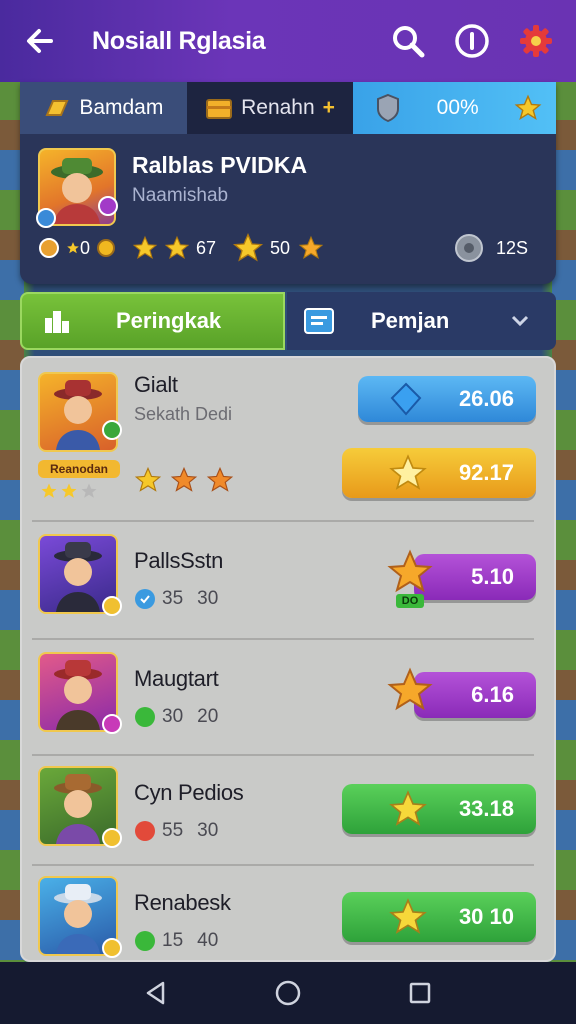 The width and height of the screenshot is (576, 1024). Describe the element at coordinates (40, 41) in the screenshot. I see `back-arrow-icon` at that location.